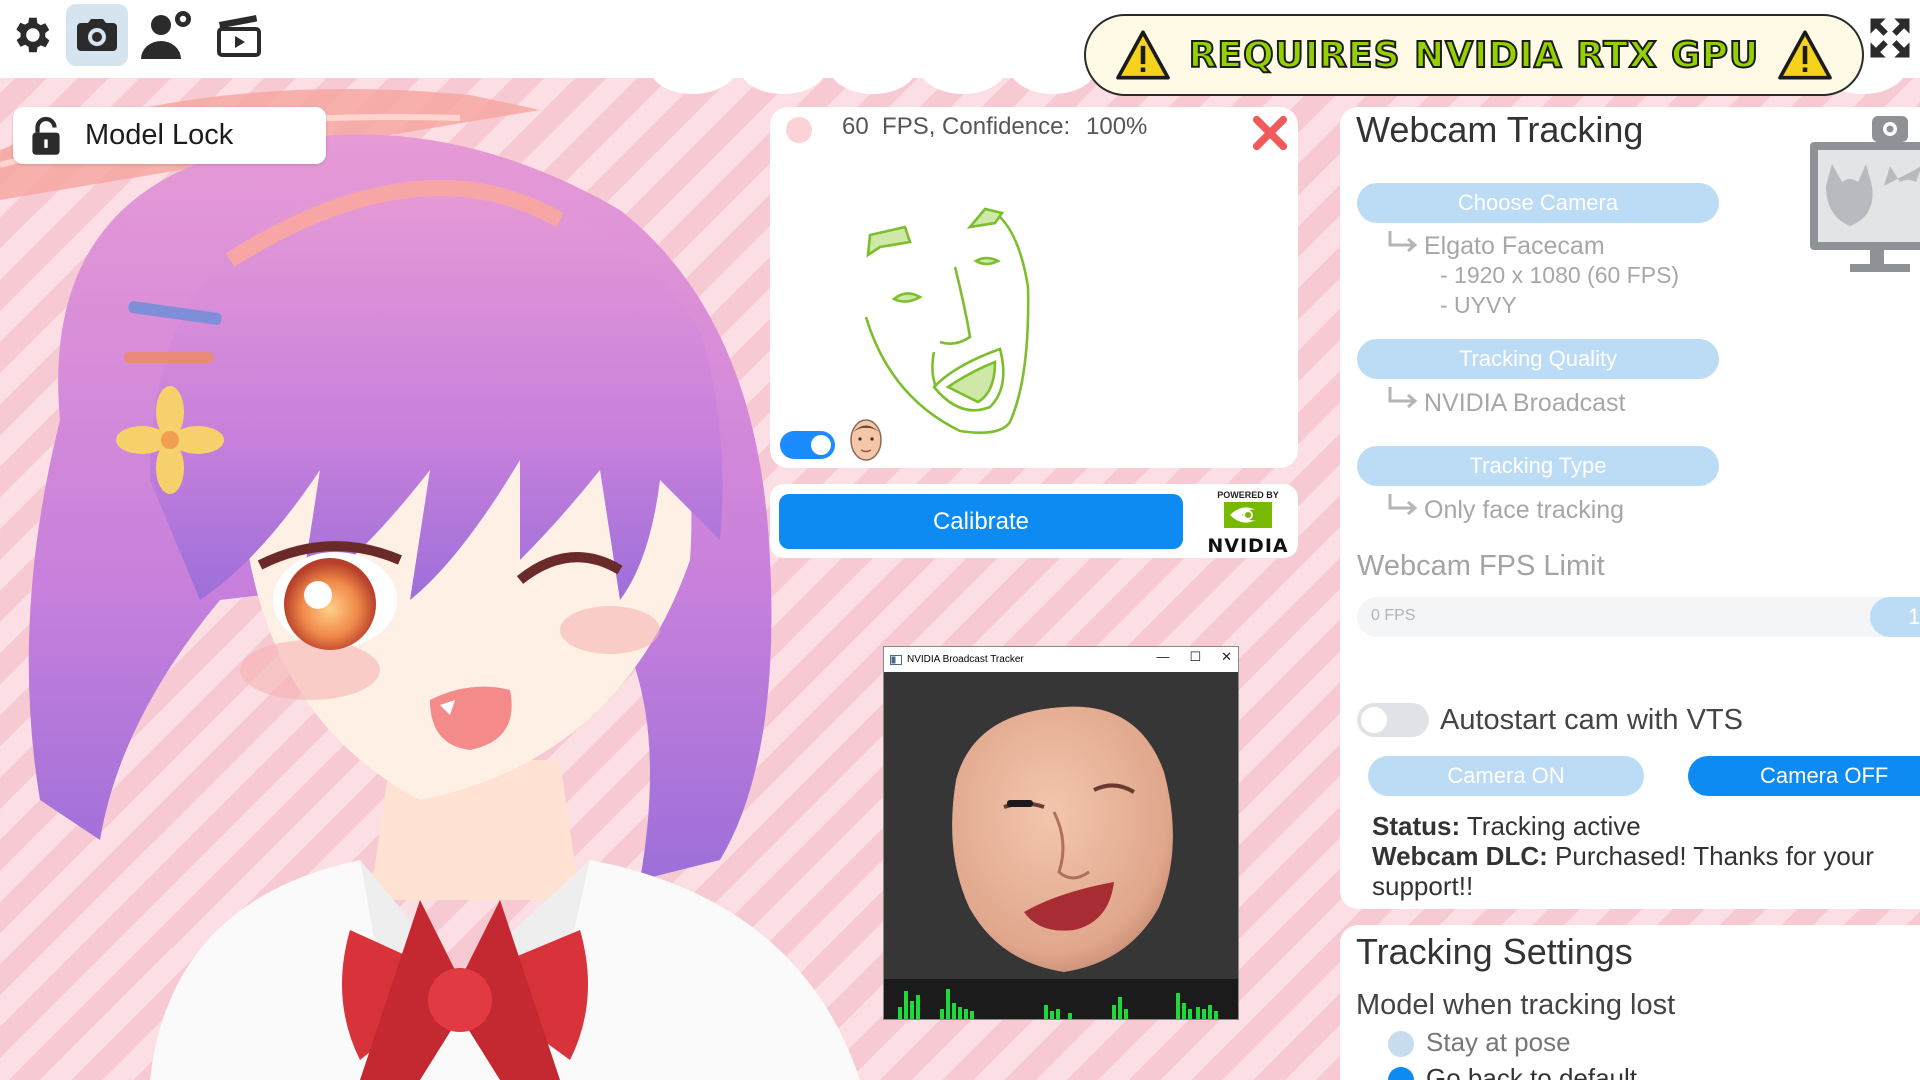 This screenshot has height=1080, width=1920. What do you see at coordinates (981, 521) in the screenshot?
I see `calibrate-button: Calibrate` at bounding box center [981, 521].